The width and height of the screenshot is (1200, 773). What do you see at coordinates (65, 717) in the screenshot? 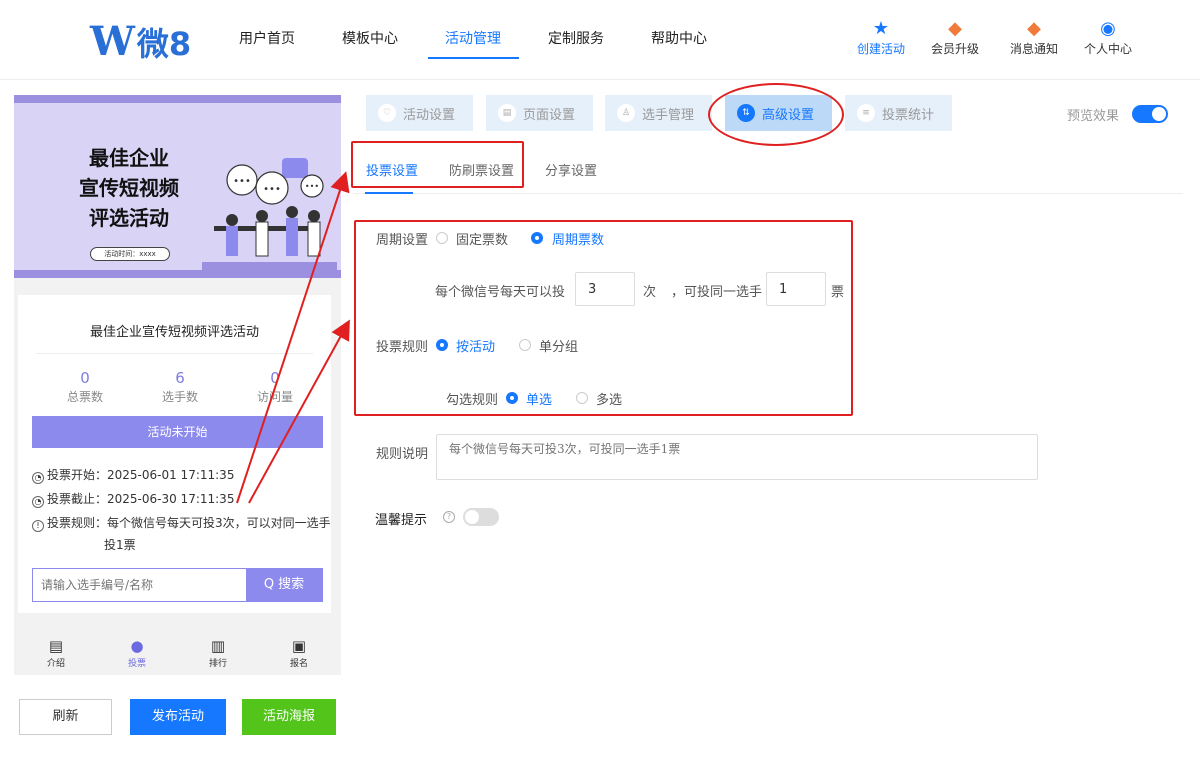
I see `refresh-button: 刷新` at bounding box center [65, 717].